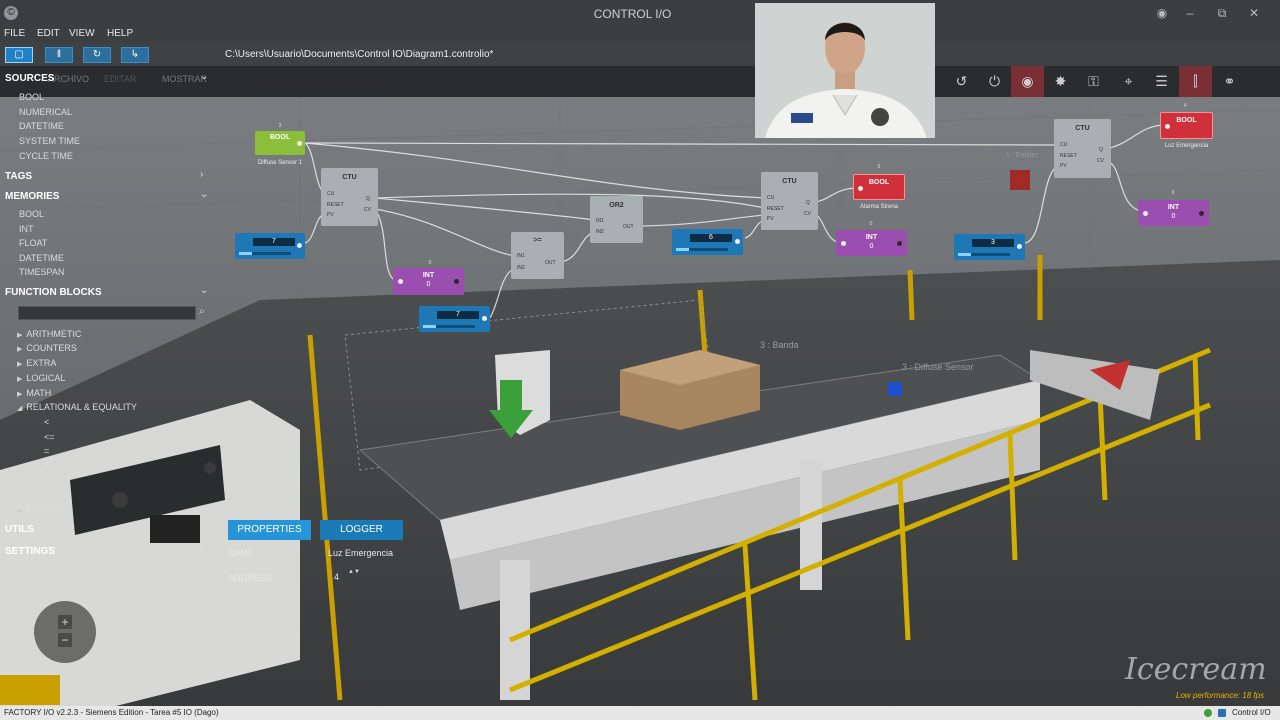 The image size is (1280, 720). I want to click on status-controller-name: Control I/O, so click(1251, 712).